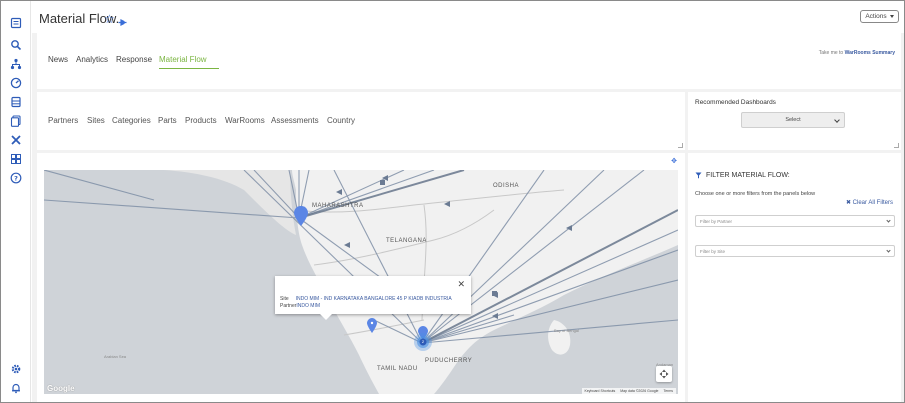 This screenshot has height=403, width=905. Describe the element at coordinates (295, 120) in the screenshot. I see `filter-tab-assessments: Assessments` at that location.